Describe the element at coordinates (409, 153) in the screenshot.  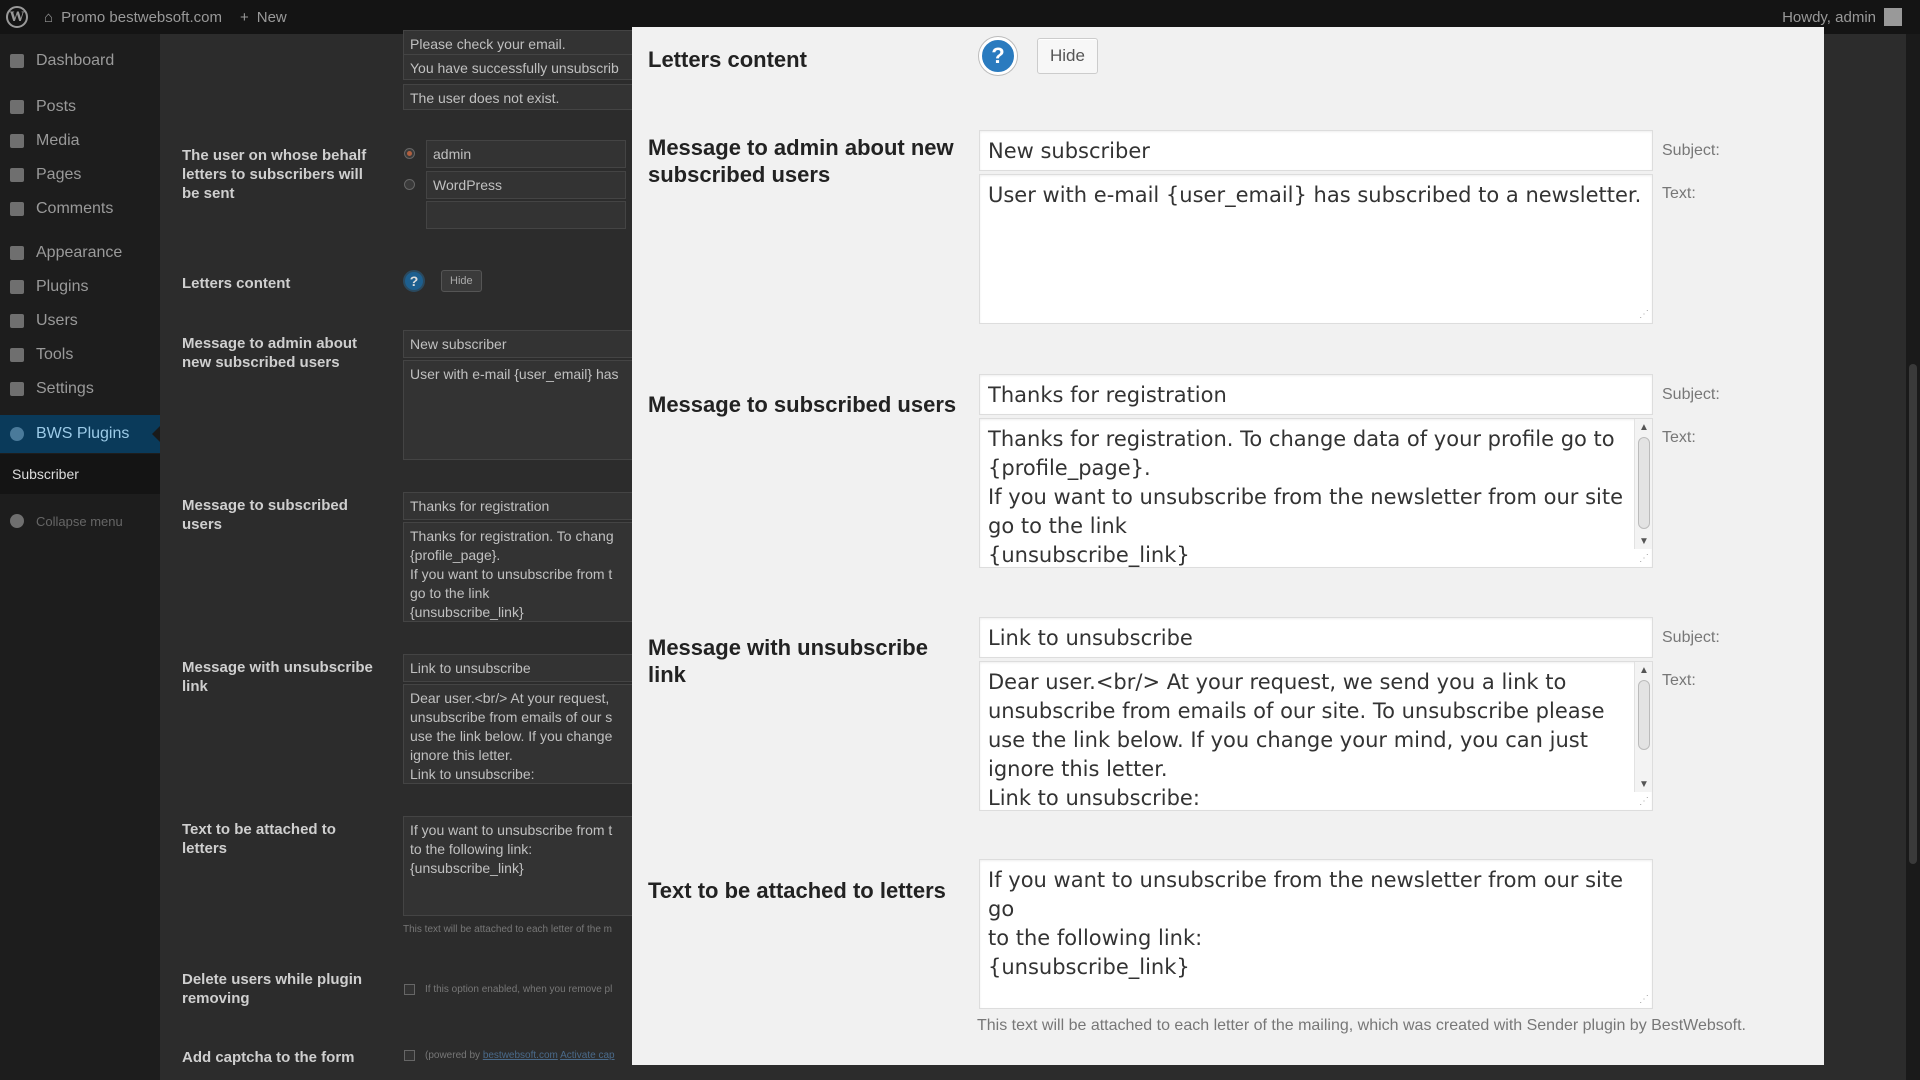
I see `sender-radio-admin` at that location.